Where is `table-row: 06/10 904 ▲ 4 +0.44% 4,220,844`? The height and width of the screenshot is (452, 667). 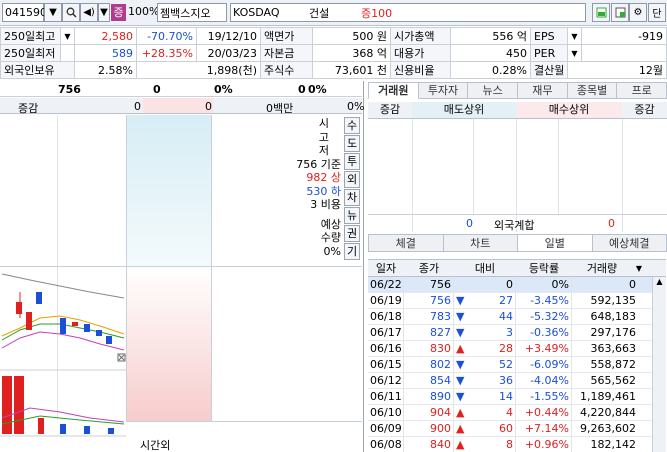 table-row: 06/10 904 ▲ 4 +0.44% 4,220,844 is located at coordinates (510, 413).